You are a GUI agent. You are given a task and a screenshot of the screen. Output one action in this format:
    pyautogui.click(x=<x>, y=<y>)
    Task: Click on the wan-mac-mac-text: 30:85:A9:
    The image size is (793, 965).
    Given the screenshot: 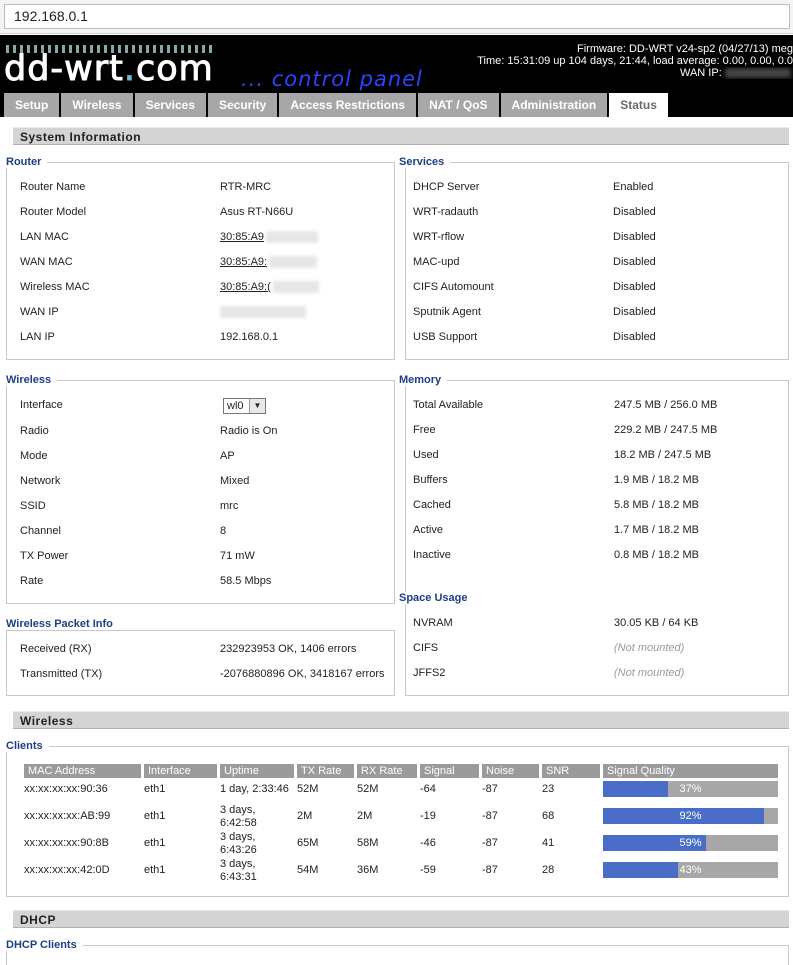 What is the action you would take?
    pyautogui.click(x=243, y=262)
    